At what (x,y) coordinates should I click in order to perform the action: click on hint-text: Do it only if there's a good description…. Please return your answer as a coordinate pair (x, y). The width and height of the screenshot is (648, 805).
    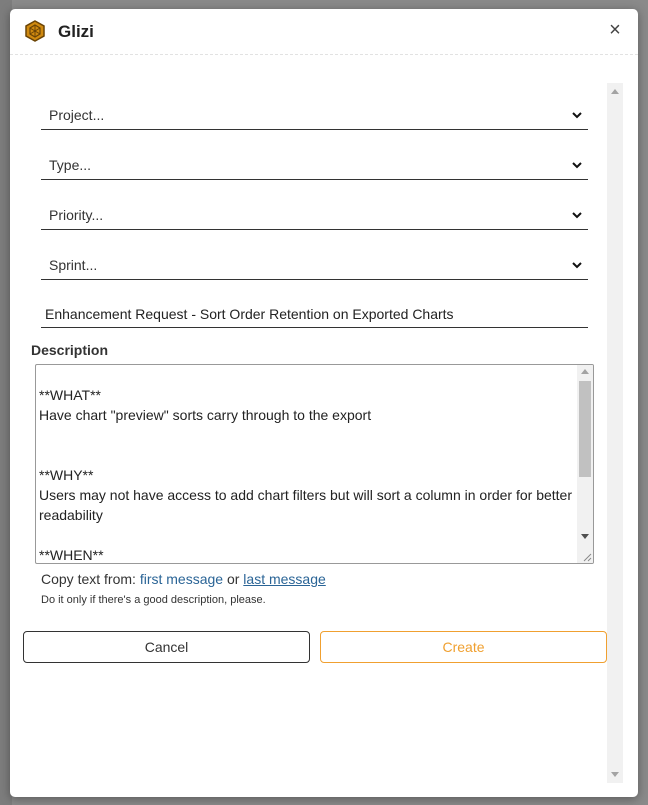
    Looking at the image, I should click on (153, 600).